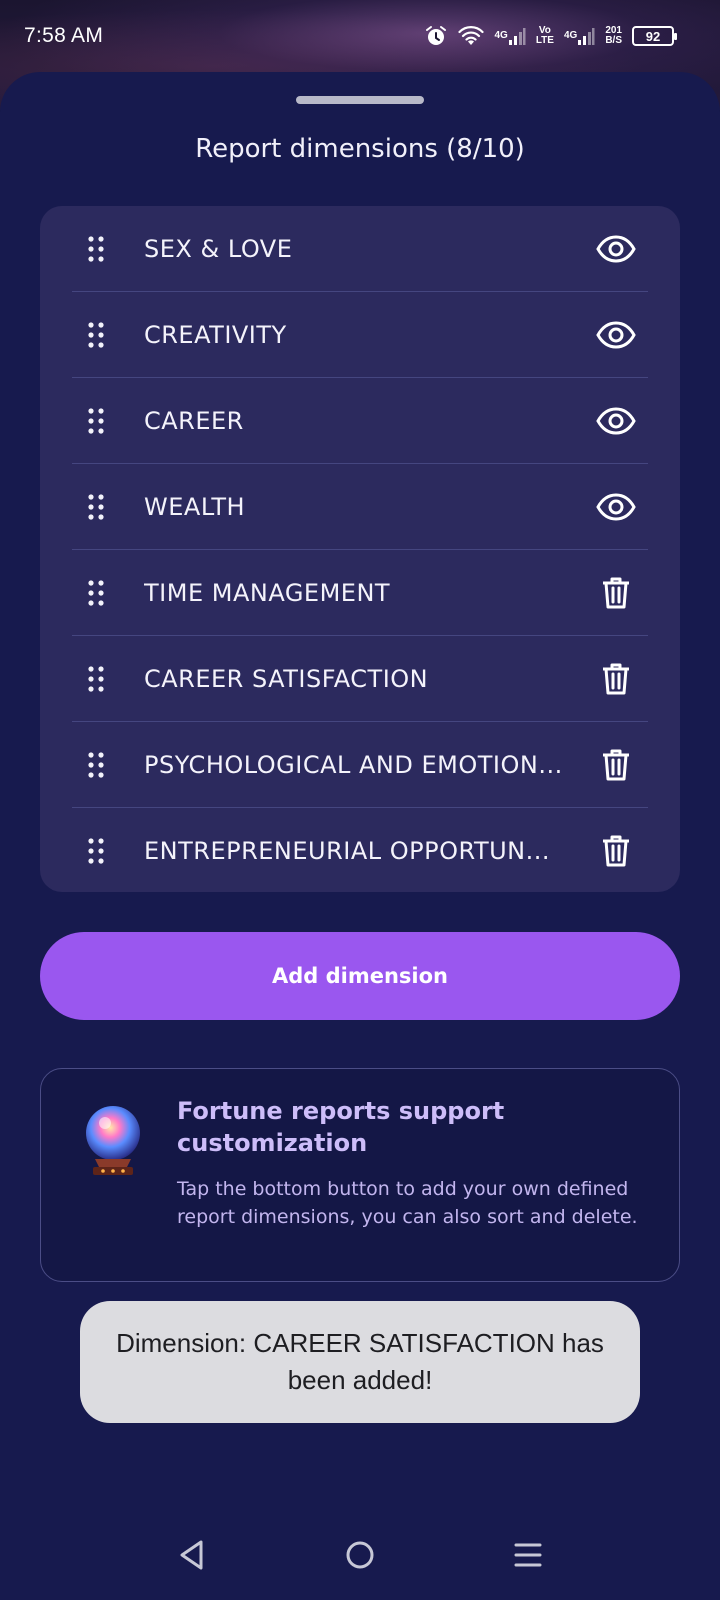 The width and height of the screenshot is (720, 1600). What do you see at coordinates (360, 421) in the screenshot?
I see `dimension-row: CAREER` at bounding box center [360, 421].